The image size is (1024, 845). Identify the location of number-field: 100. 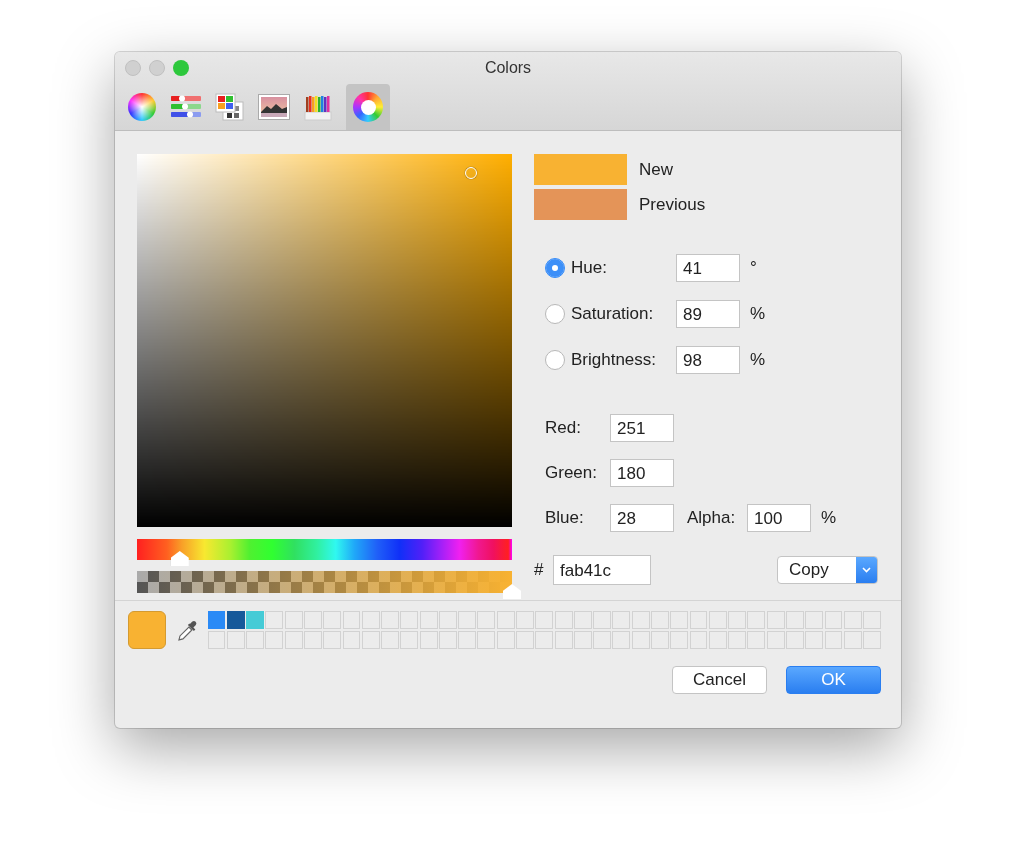
(779, 518).